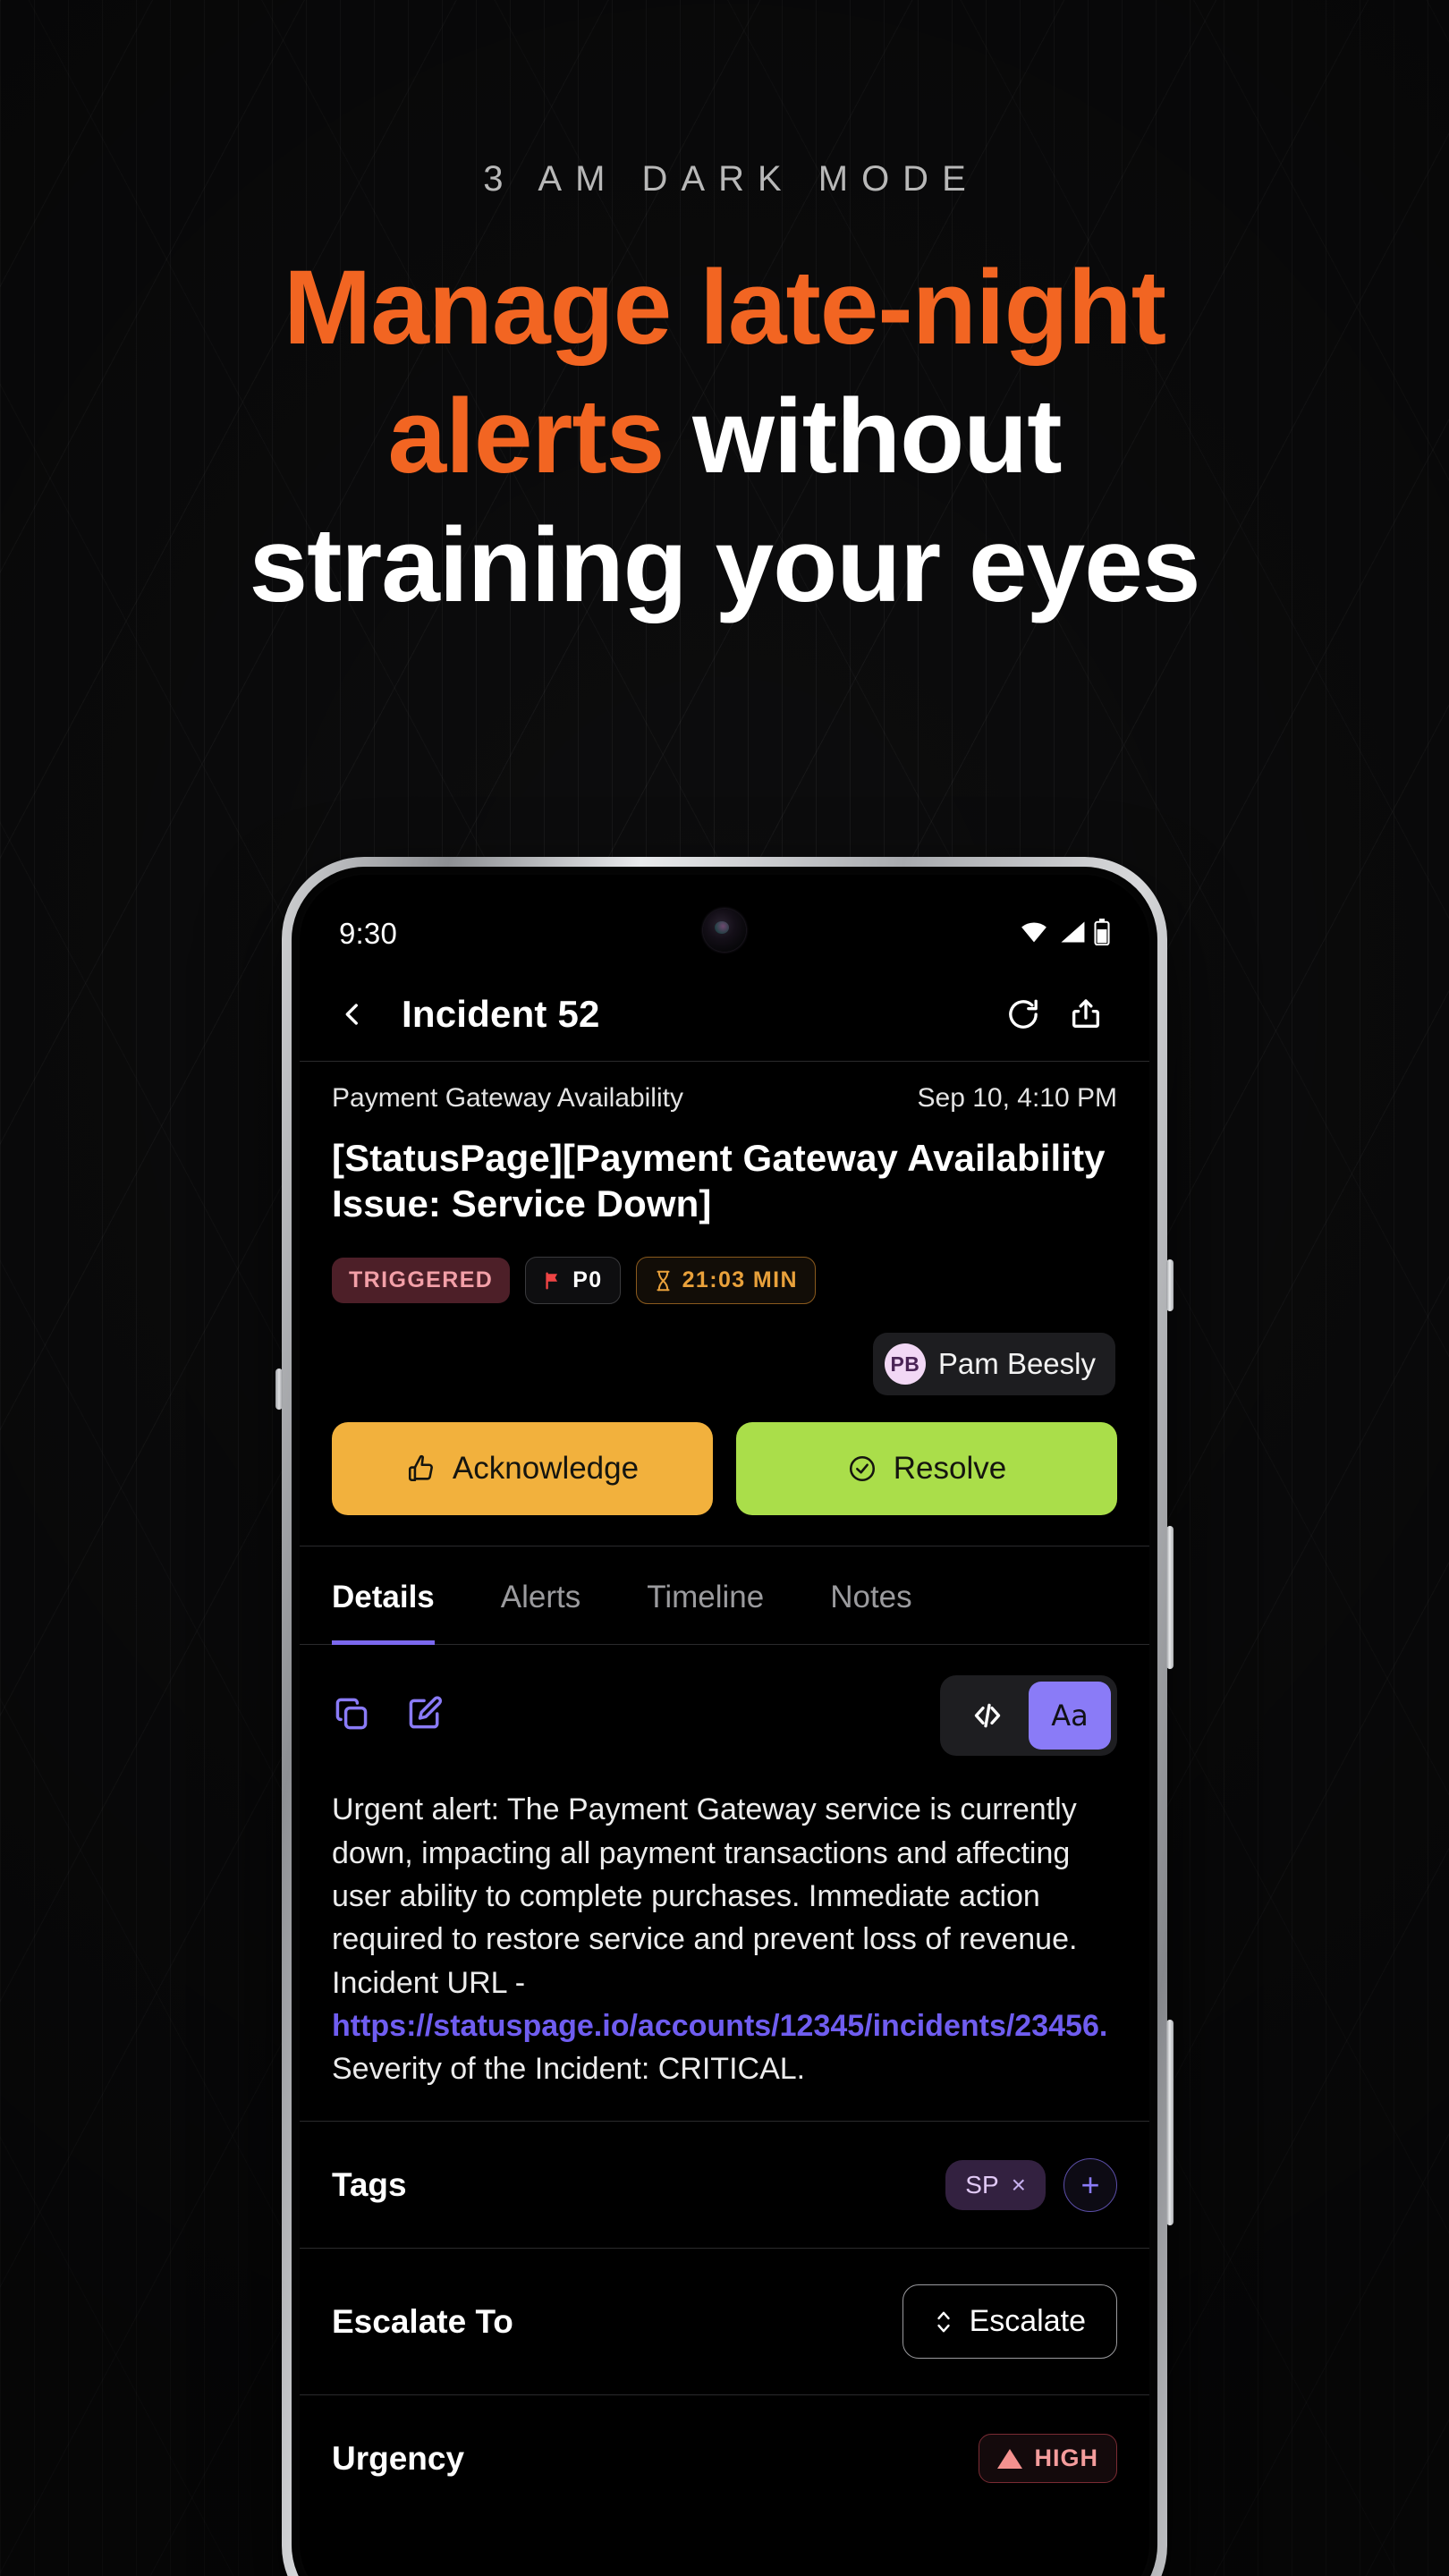 Image resolution: width=1449 pixels, height=2576 pixels. What do you see at coordinates (279, 1389) in the screenshot?
I see `phone-left-button` at bounding box center [279, 1389].